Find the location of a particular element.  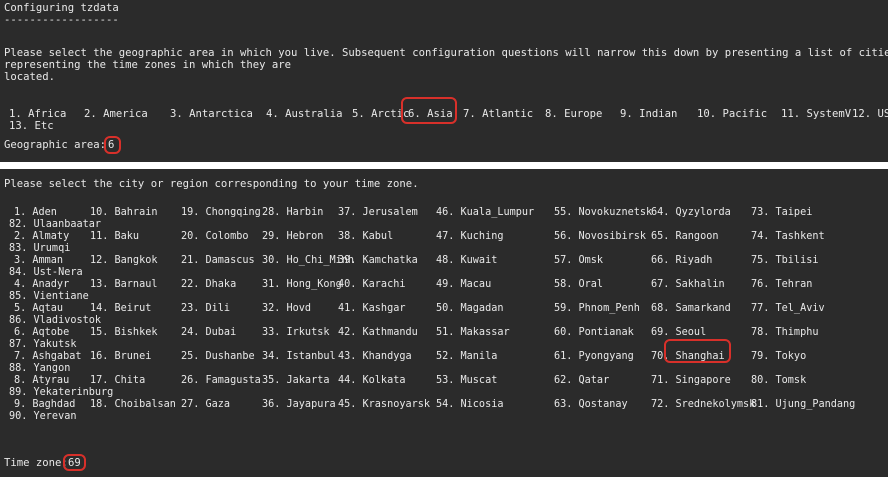

city-option: 46. Kuala_Lumpur is located at coordinates (485, 213).